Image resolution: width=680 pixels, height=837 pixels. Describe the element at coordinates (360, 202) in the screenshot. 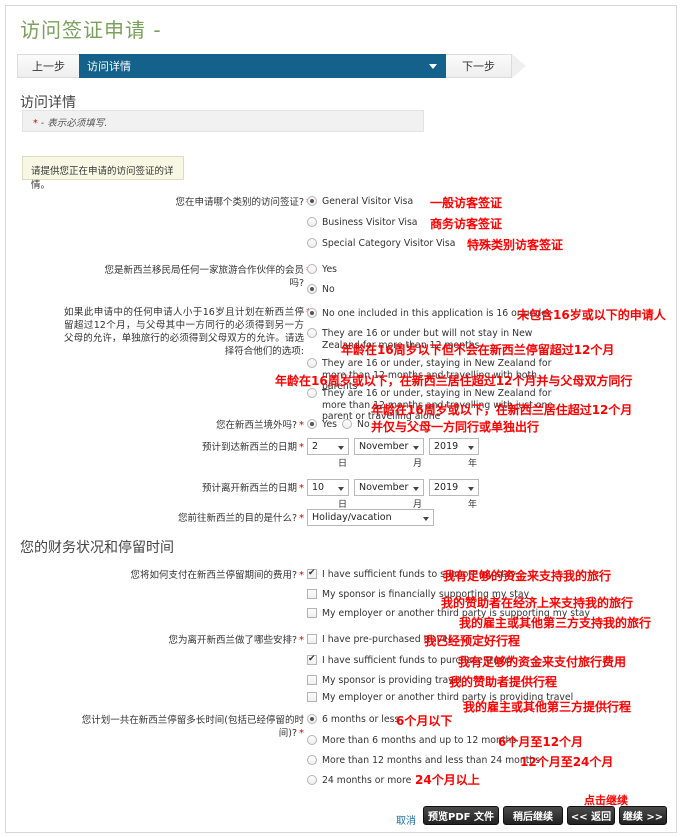

I see `radio-option-general-visitor-visa: General Visitor Visa` at that location.